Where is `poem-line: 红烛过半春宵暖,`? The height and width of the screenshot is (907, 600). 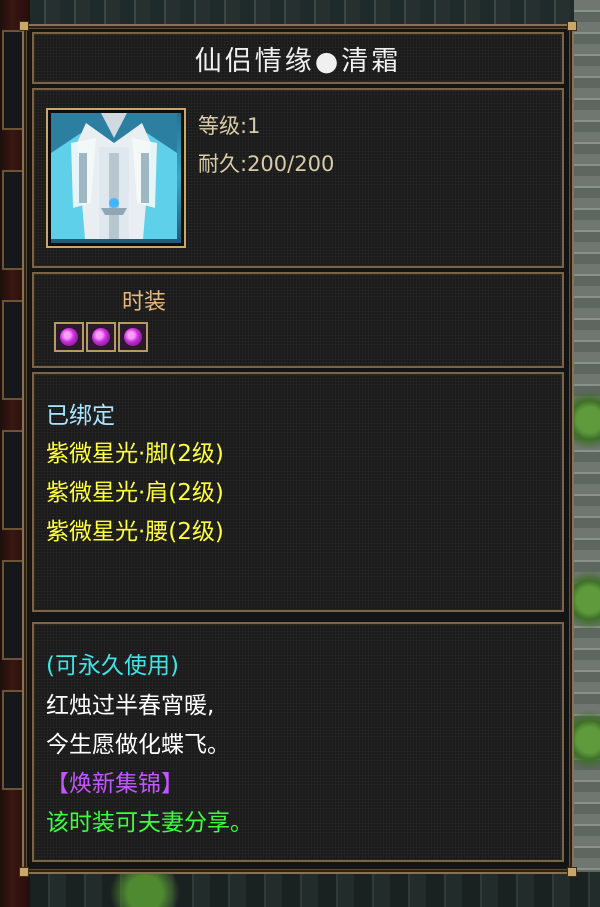 poem-line: 红烛过半春宵暖, is located at coordinates (130, 706).